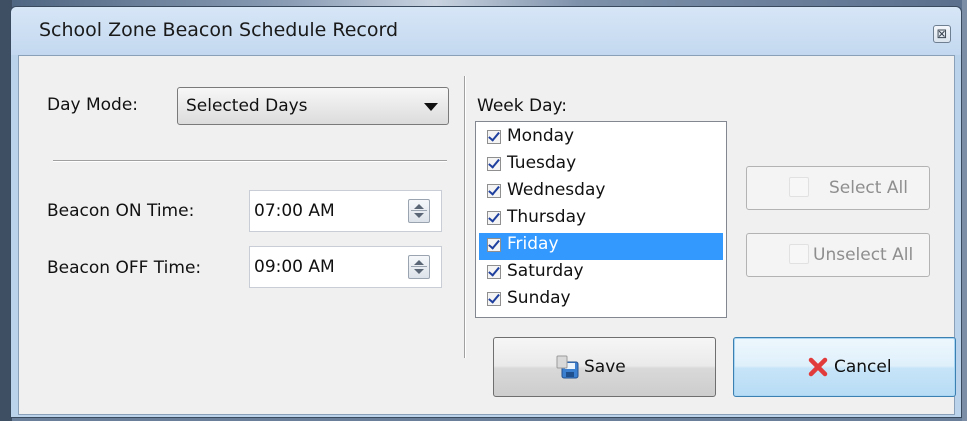  I want to click on vertical-divider, so click(465, 217).